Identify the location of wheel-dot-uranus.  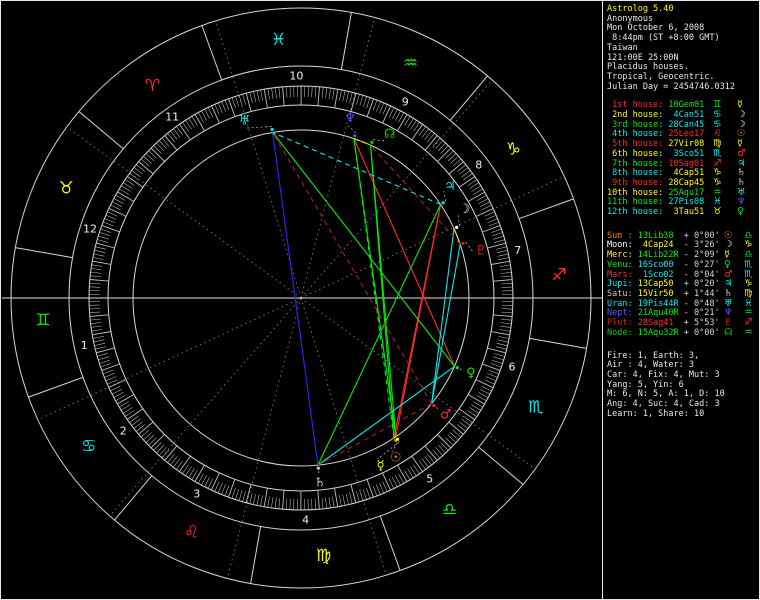
(272, 129).